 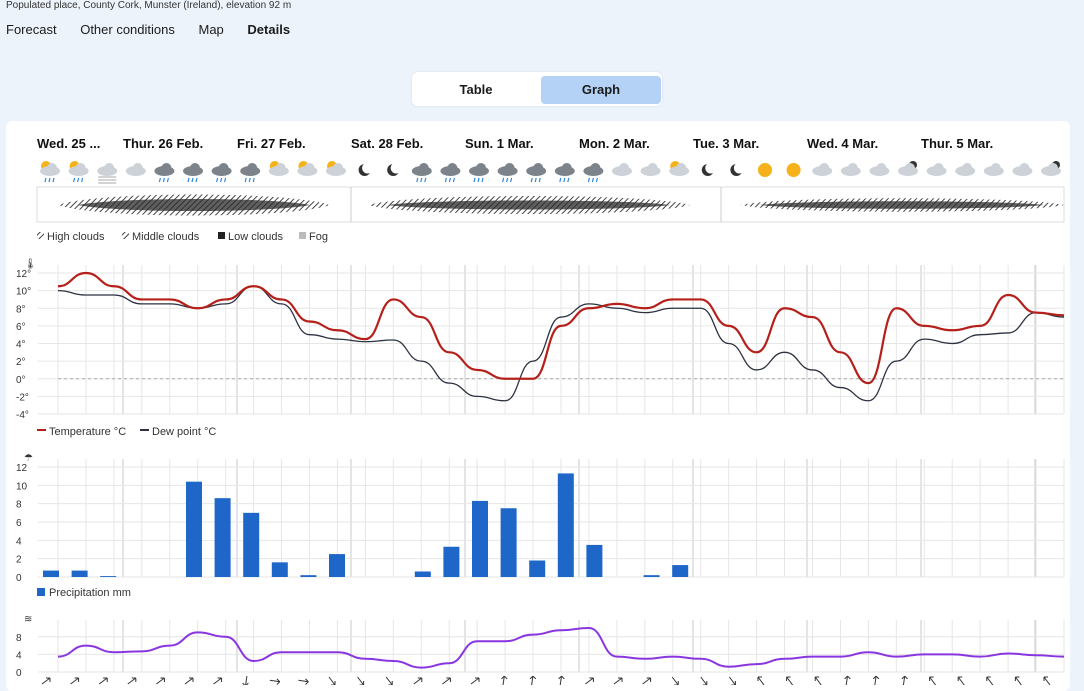 I want to click on y-tick-label: 4, so click(x=19, y=655).